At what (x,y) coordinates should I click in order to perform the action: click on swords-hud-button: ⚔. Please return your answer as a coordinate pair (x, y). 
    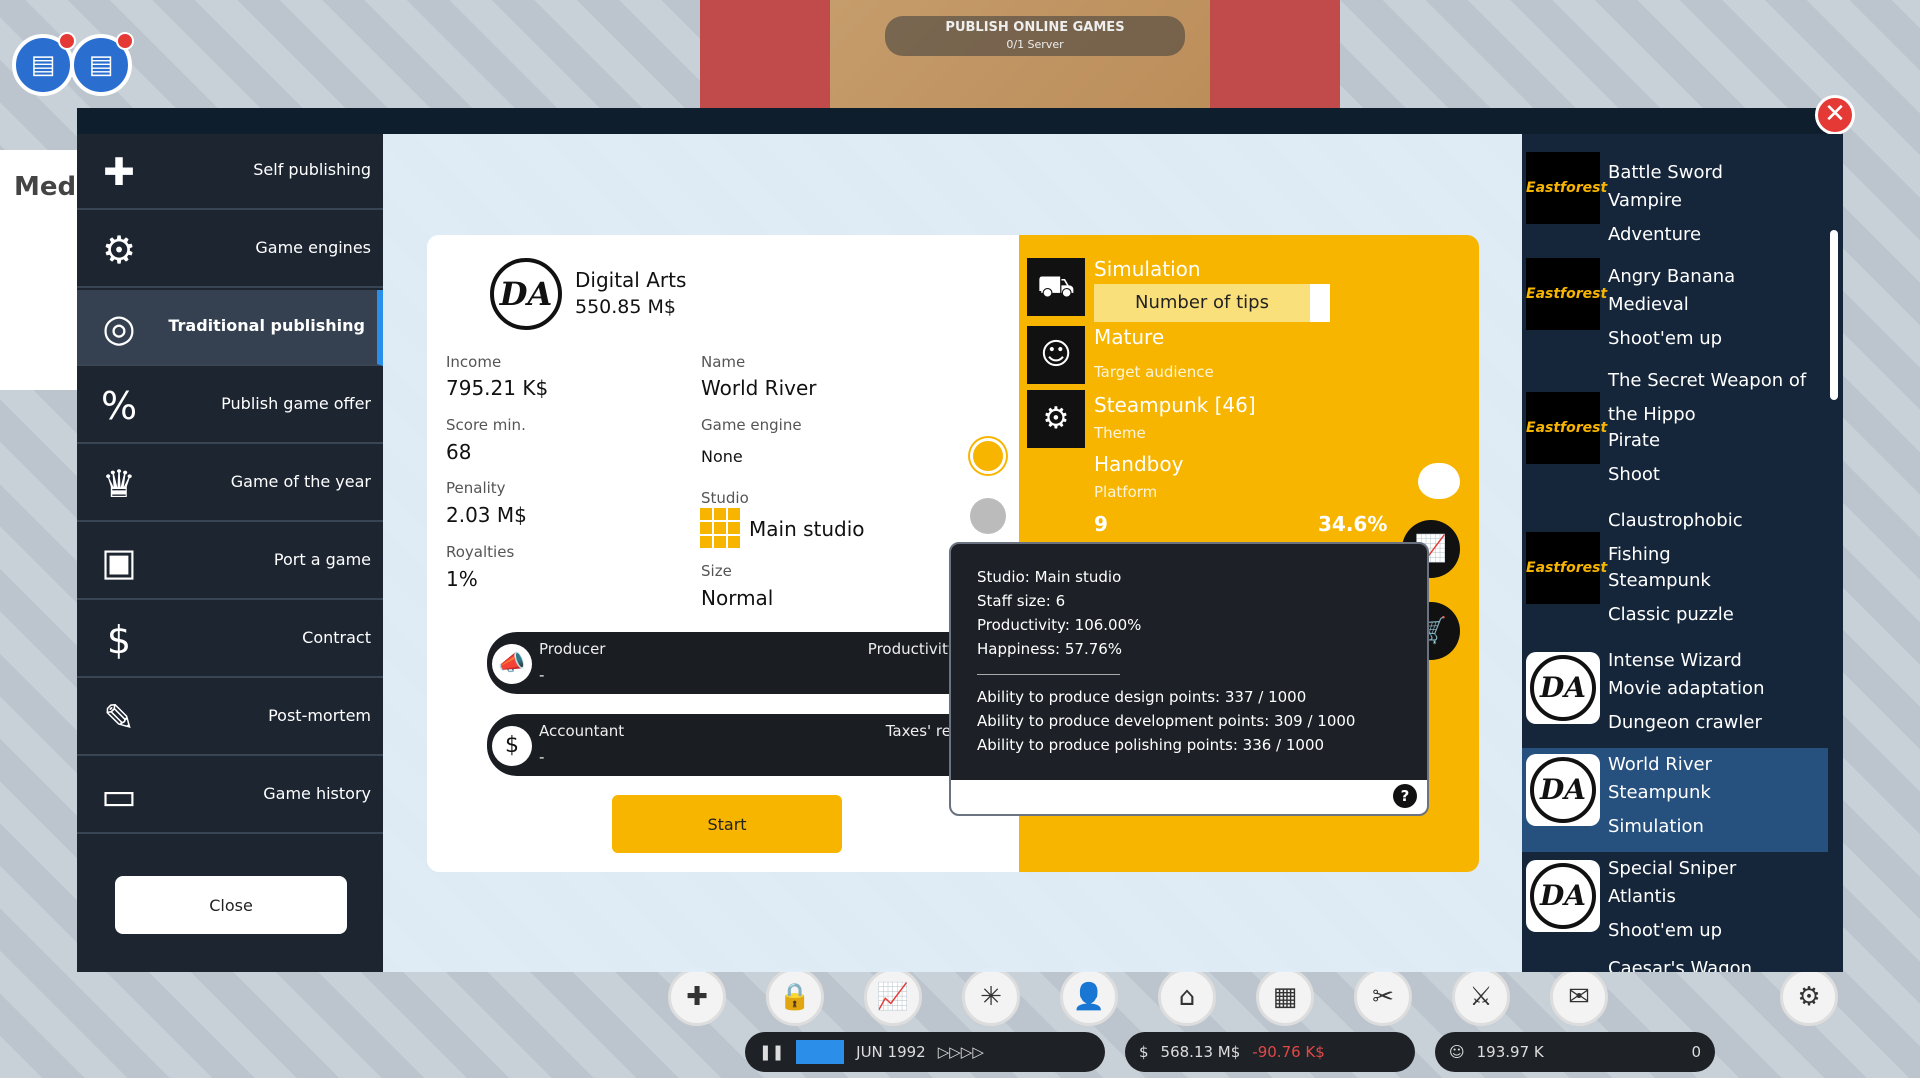
    Looking at the image, I should click on (1481, 997).